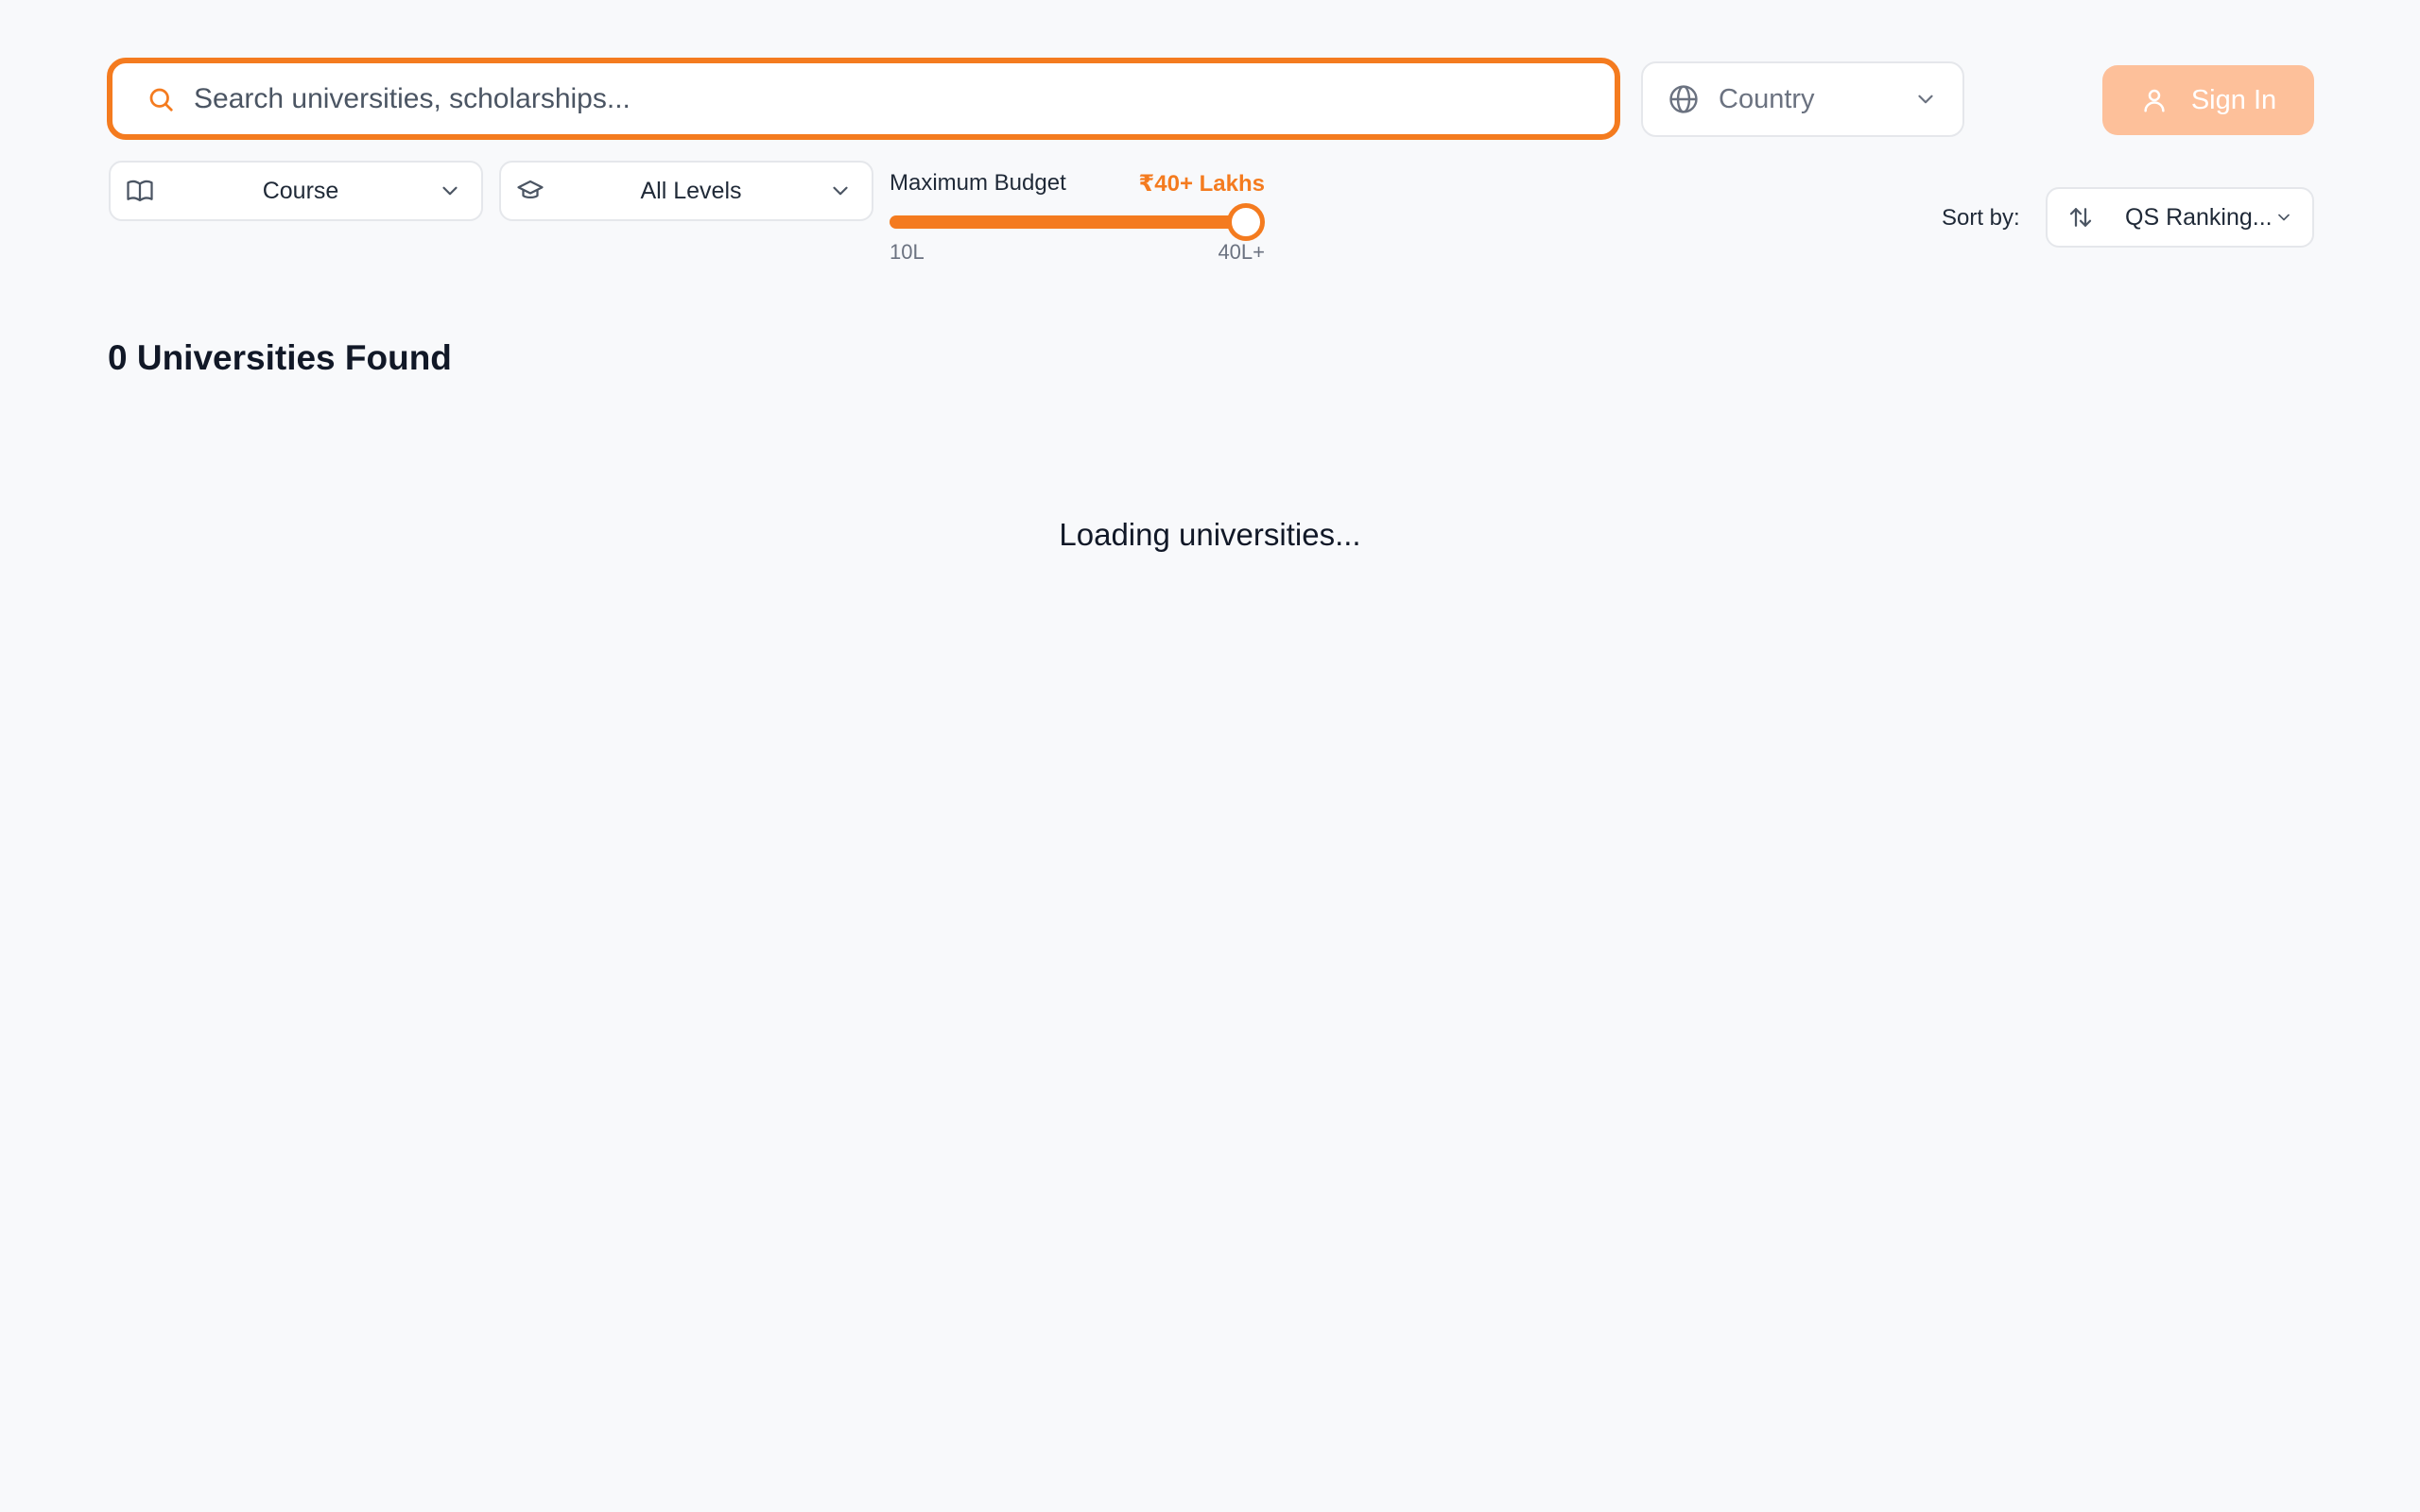 This screenshot has height=1512, width=2420. I want to click on globe-icon, so click(1684, 99).